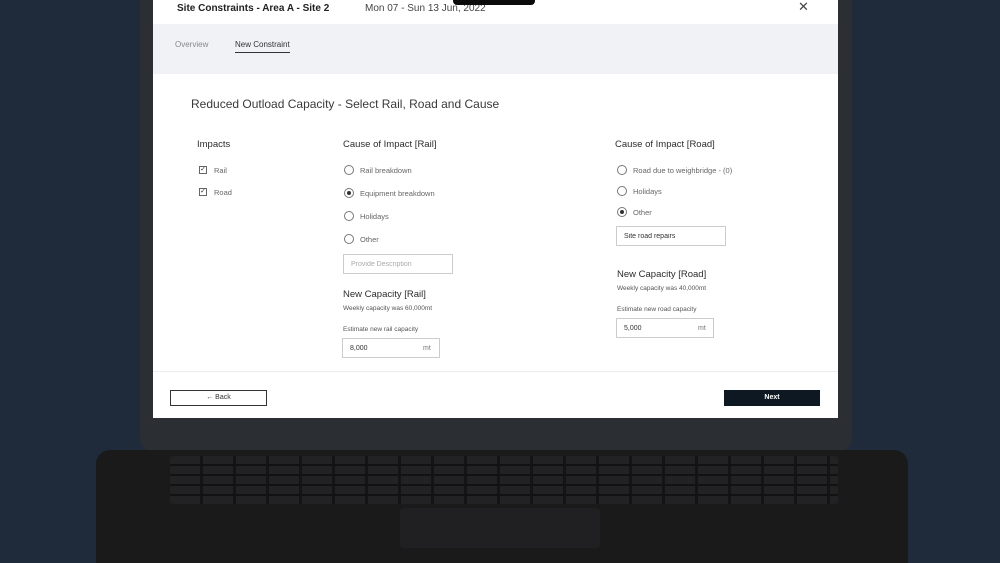  Describe the element at coordinates (398, 264) in the screenshot. I see `rail-description-input` at that location.